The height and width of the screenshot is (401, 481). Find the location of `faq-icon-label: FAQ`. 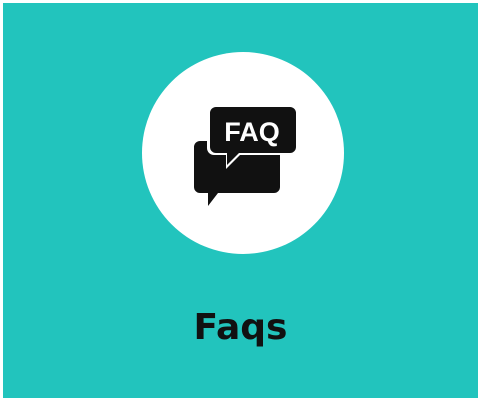

faq-icon-label: FAQ is located at coordinates (252, 132).